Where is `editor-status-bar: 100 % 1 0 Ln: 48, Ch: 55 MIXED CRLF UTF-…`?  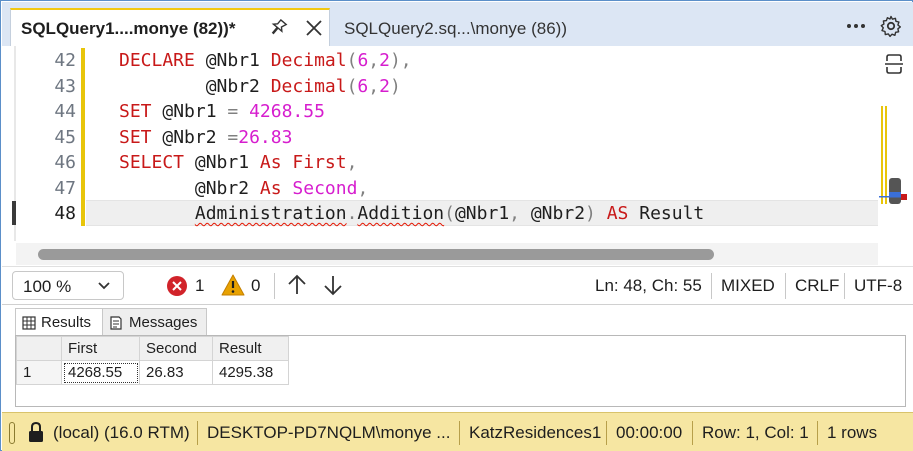
editor-status-bar: 100 % 1 0 Ln: 48, Ch: 55 MIXED CRLF UTF-… is located at coordinates (457, 285).